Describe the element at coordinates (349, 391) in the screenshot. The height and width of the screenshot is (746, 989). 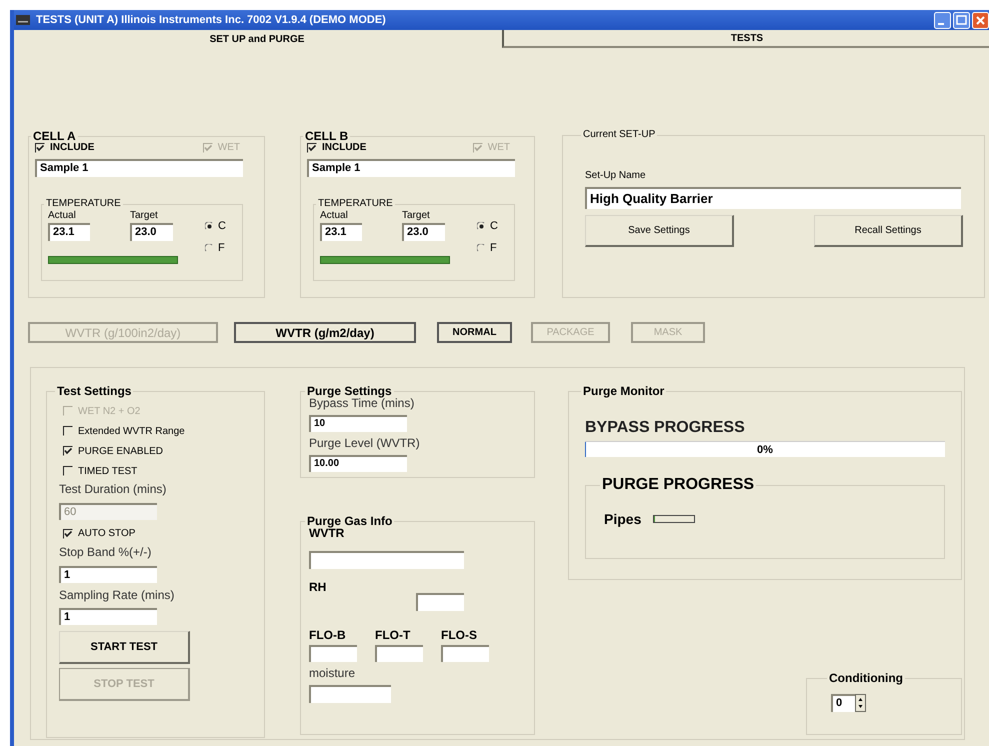
I see `group-title: Purge Settings` at that location.